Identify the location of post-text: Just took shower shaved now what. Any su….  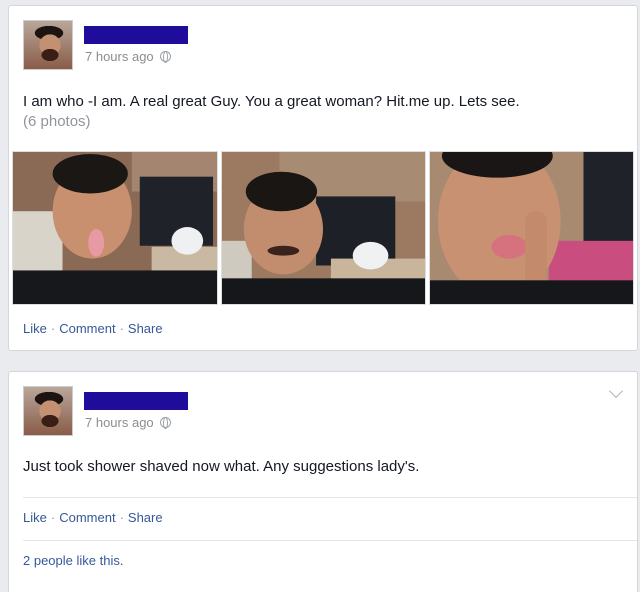
(221, 467).